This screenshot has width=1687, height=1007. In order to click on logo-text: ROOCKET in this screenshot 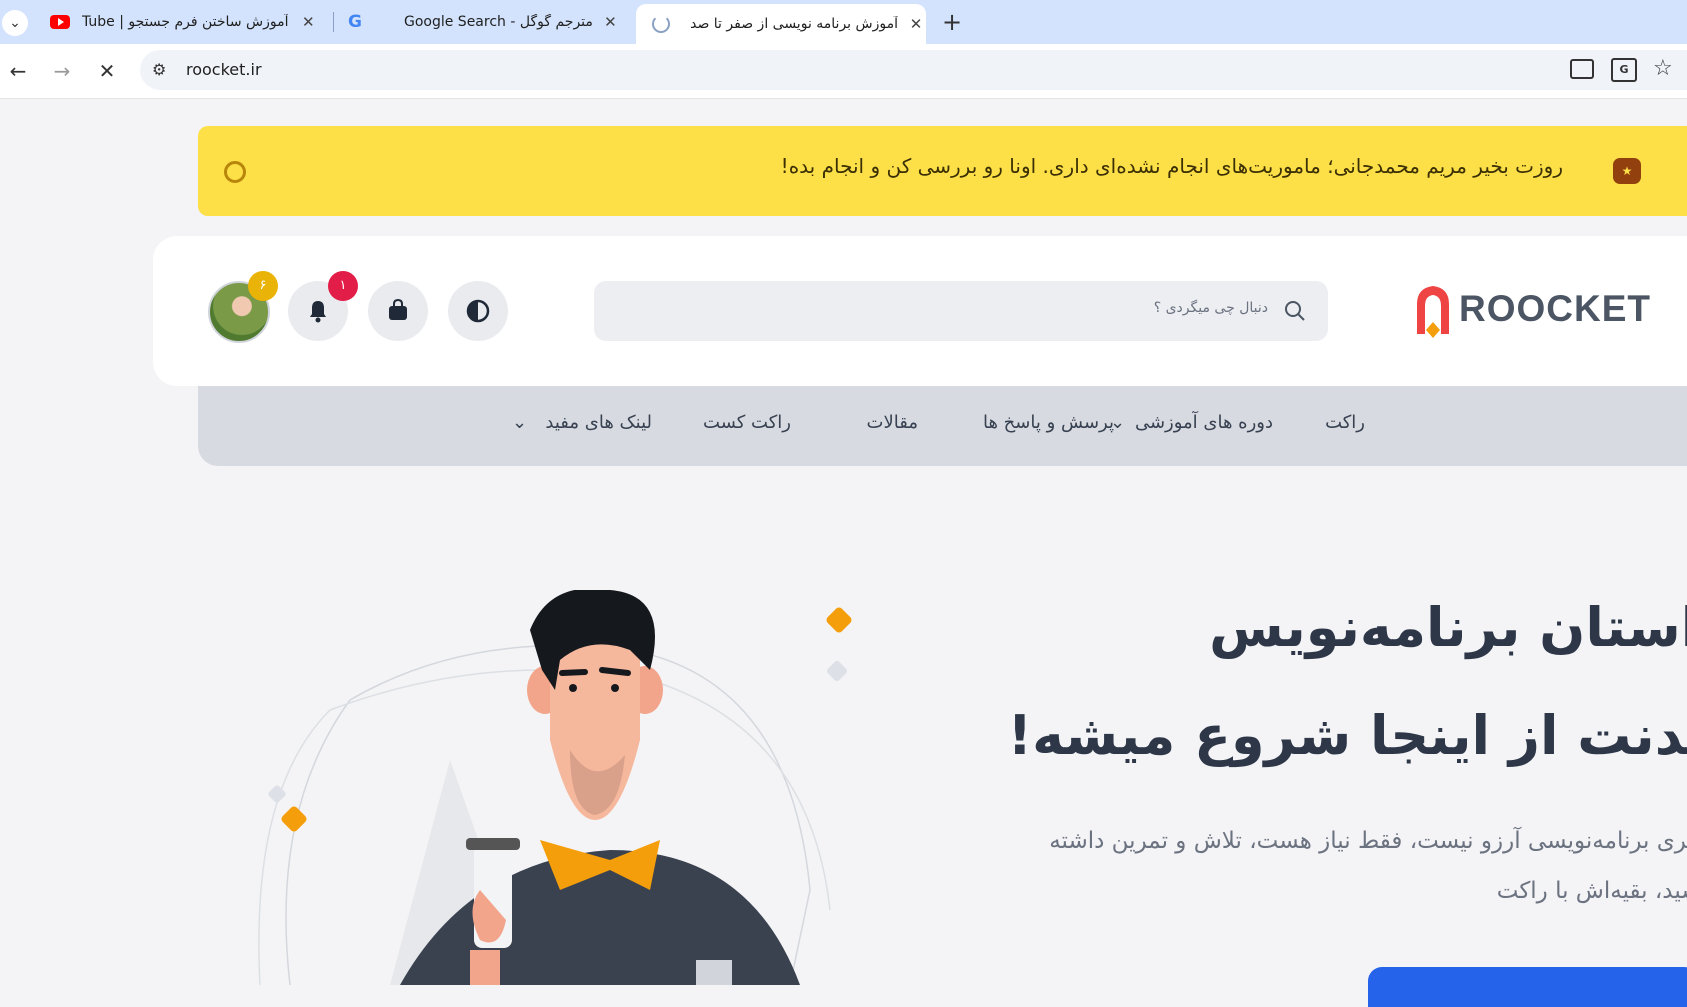, I will do `click(1555, 308)`.